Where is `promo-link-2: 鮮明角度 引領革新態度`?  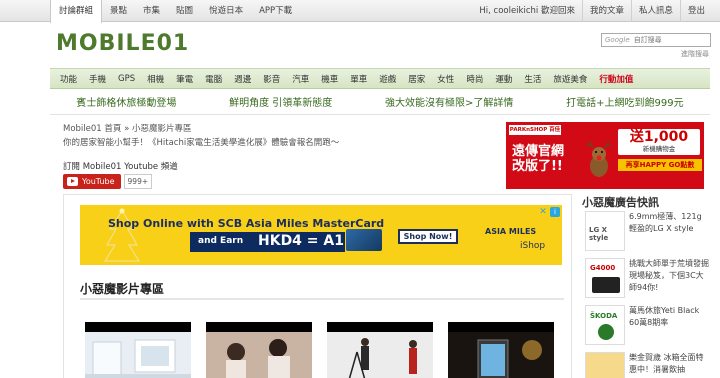
promo-link-2: 鮮明角度 引領革新態度 is located at coordinates (280, 101).